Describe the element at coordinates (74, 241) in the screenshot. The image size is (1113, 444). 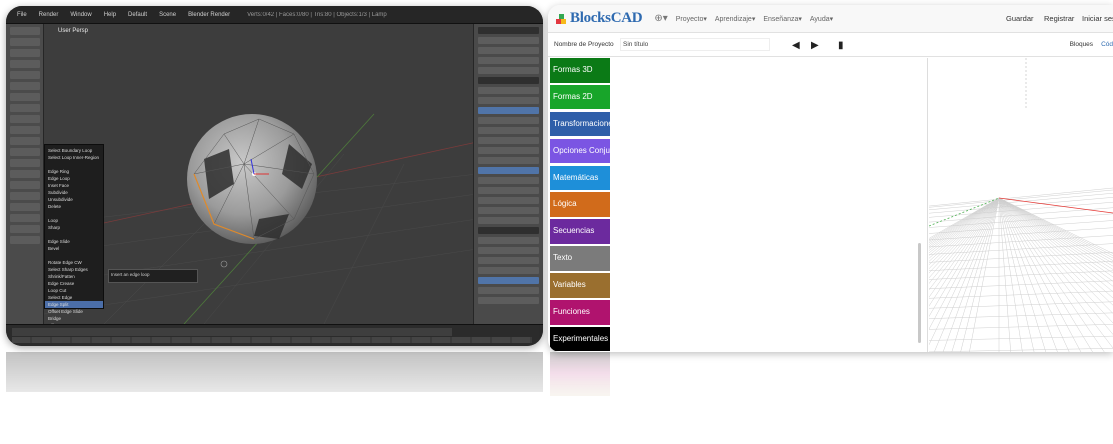
I see `context-menu-item: Edge Slide` at that location.